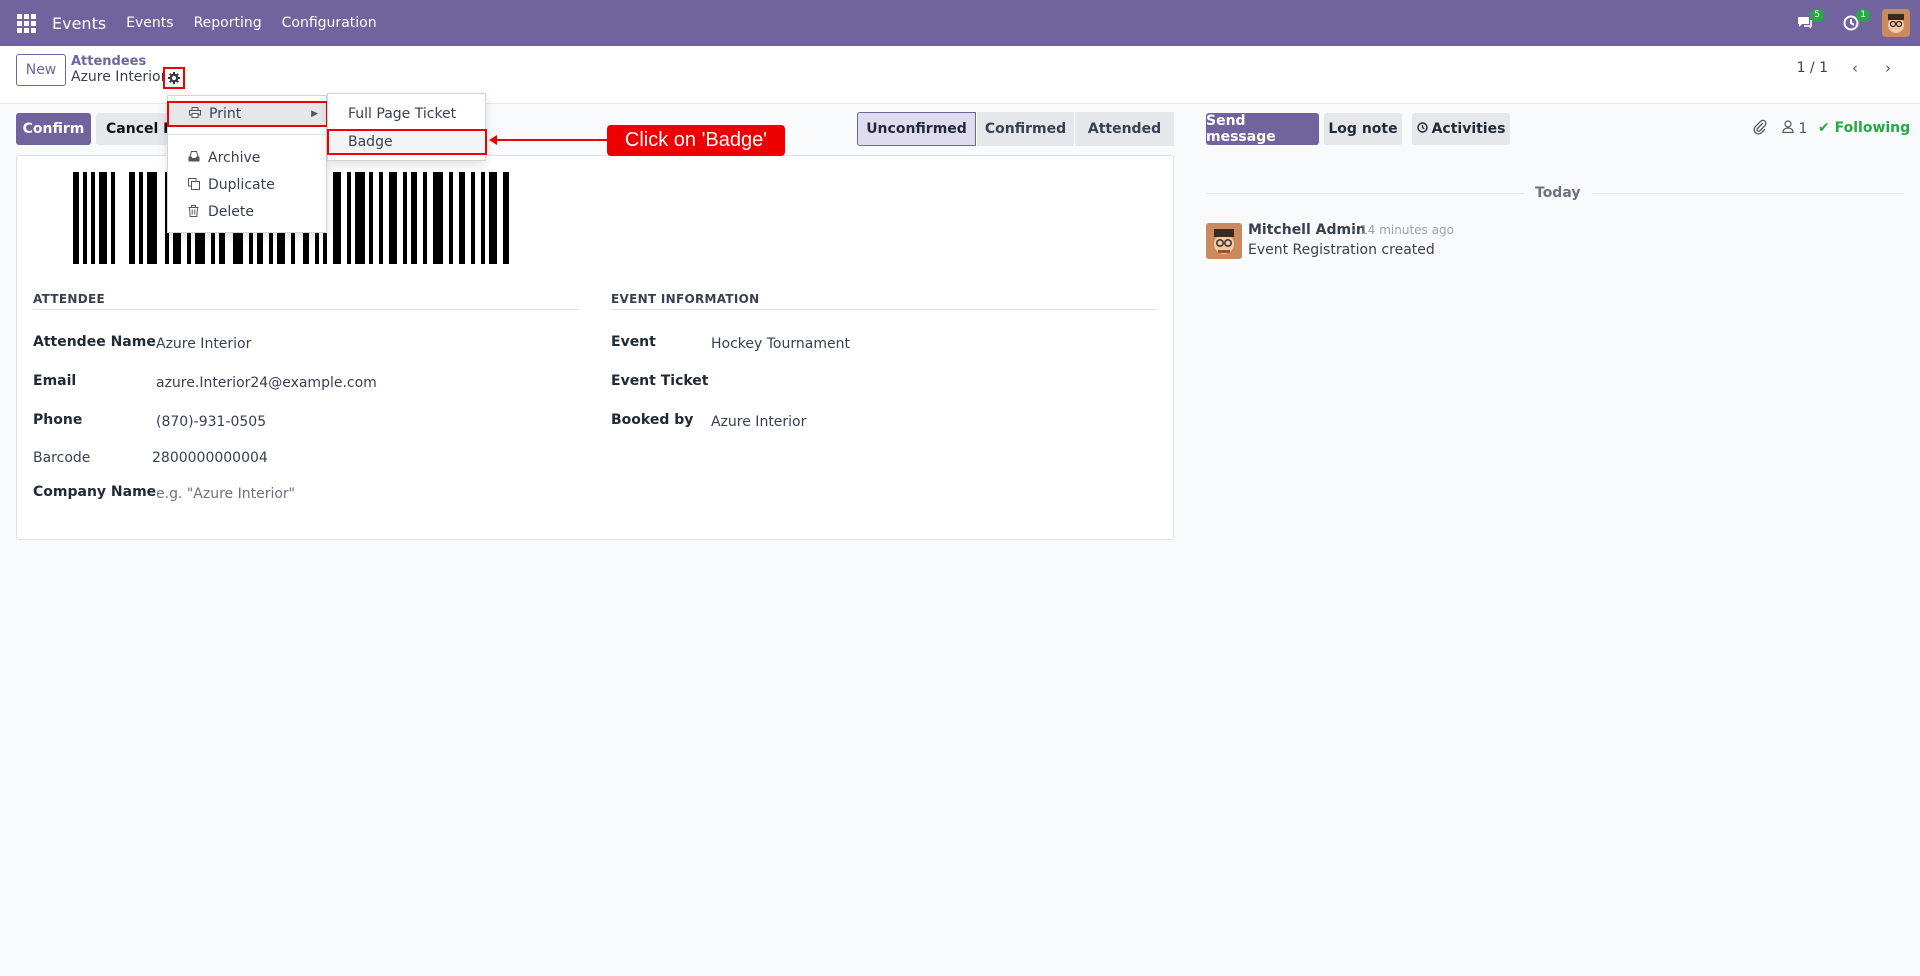  What do you see at coordinates (136, 129) in the screenshot?
I see `cancel-registration-button: Cancel Registration` at bounding box center [136, 129].